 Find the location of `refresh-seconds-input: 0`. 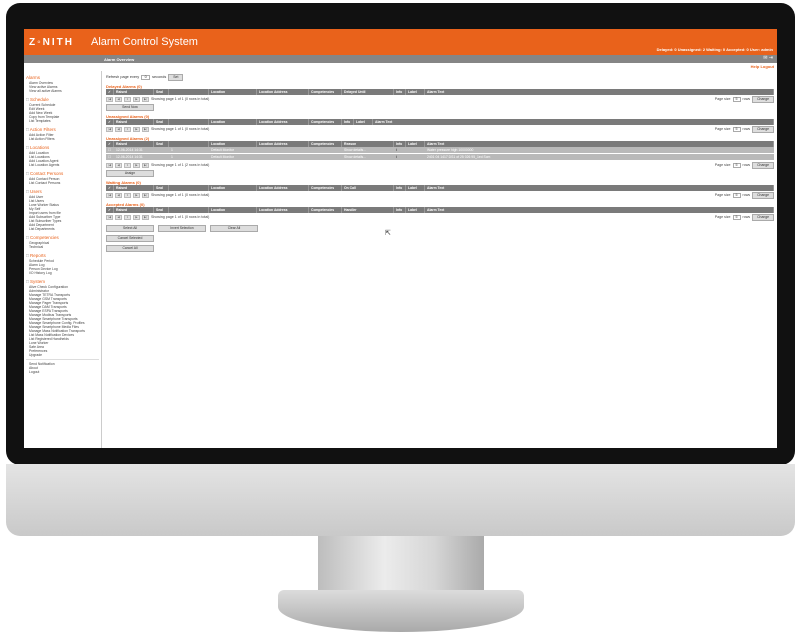

refresh-seconds-input: 0 is located at coordinates (146, 77).